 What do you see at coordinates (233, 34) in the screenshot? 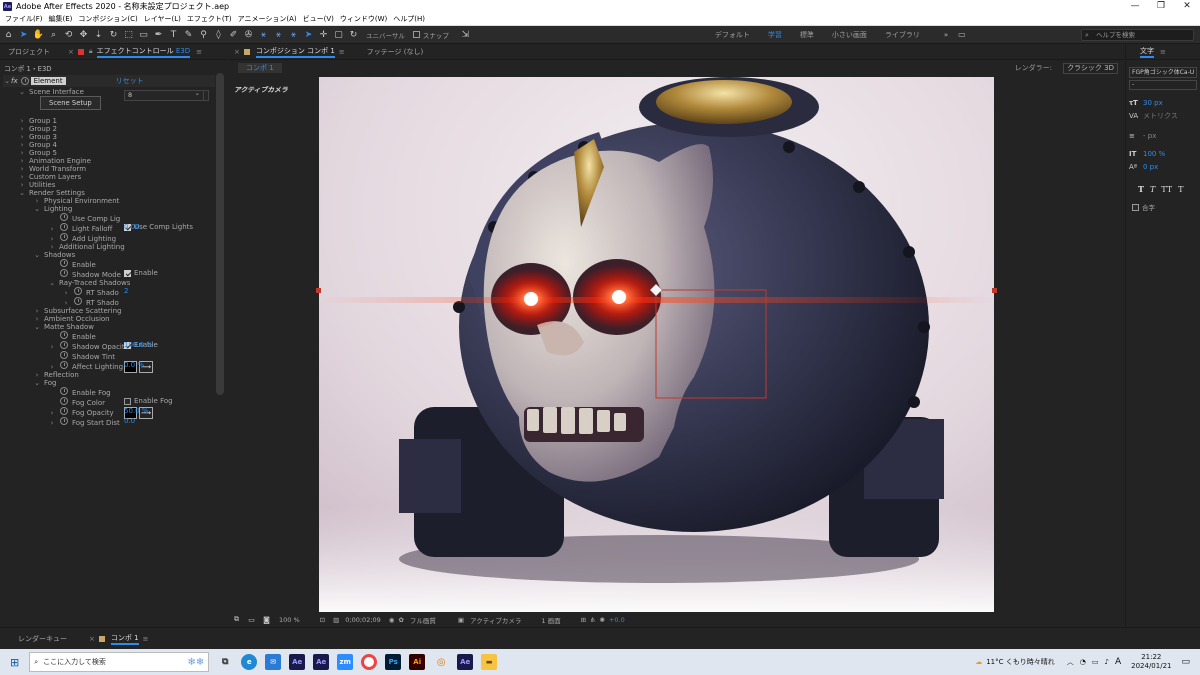
I see `roto-brush-icon: ✐` at bounding box center [233, 34].